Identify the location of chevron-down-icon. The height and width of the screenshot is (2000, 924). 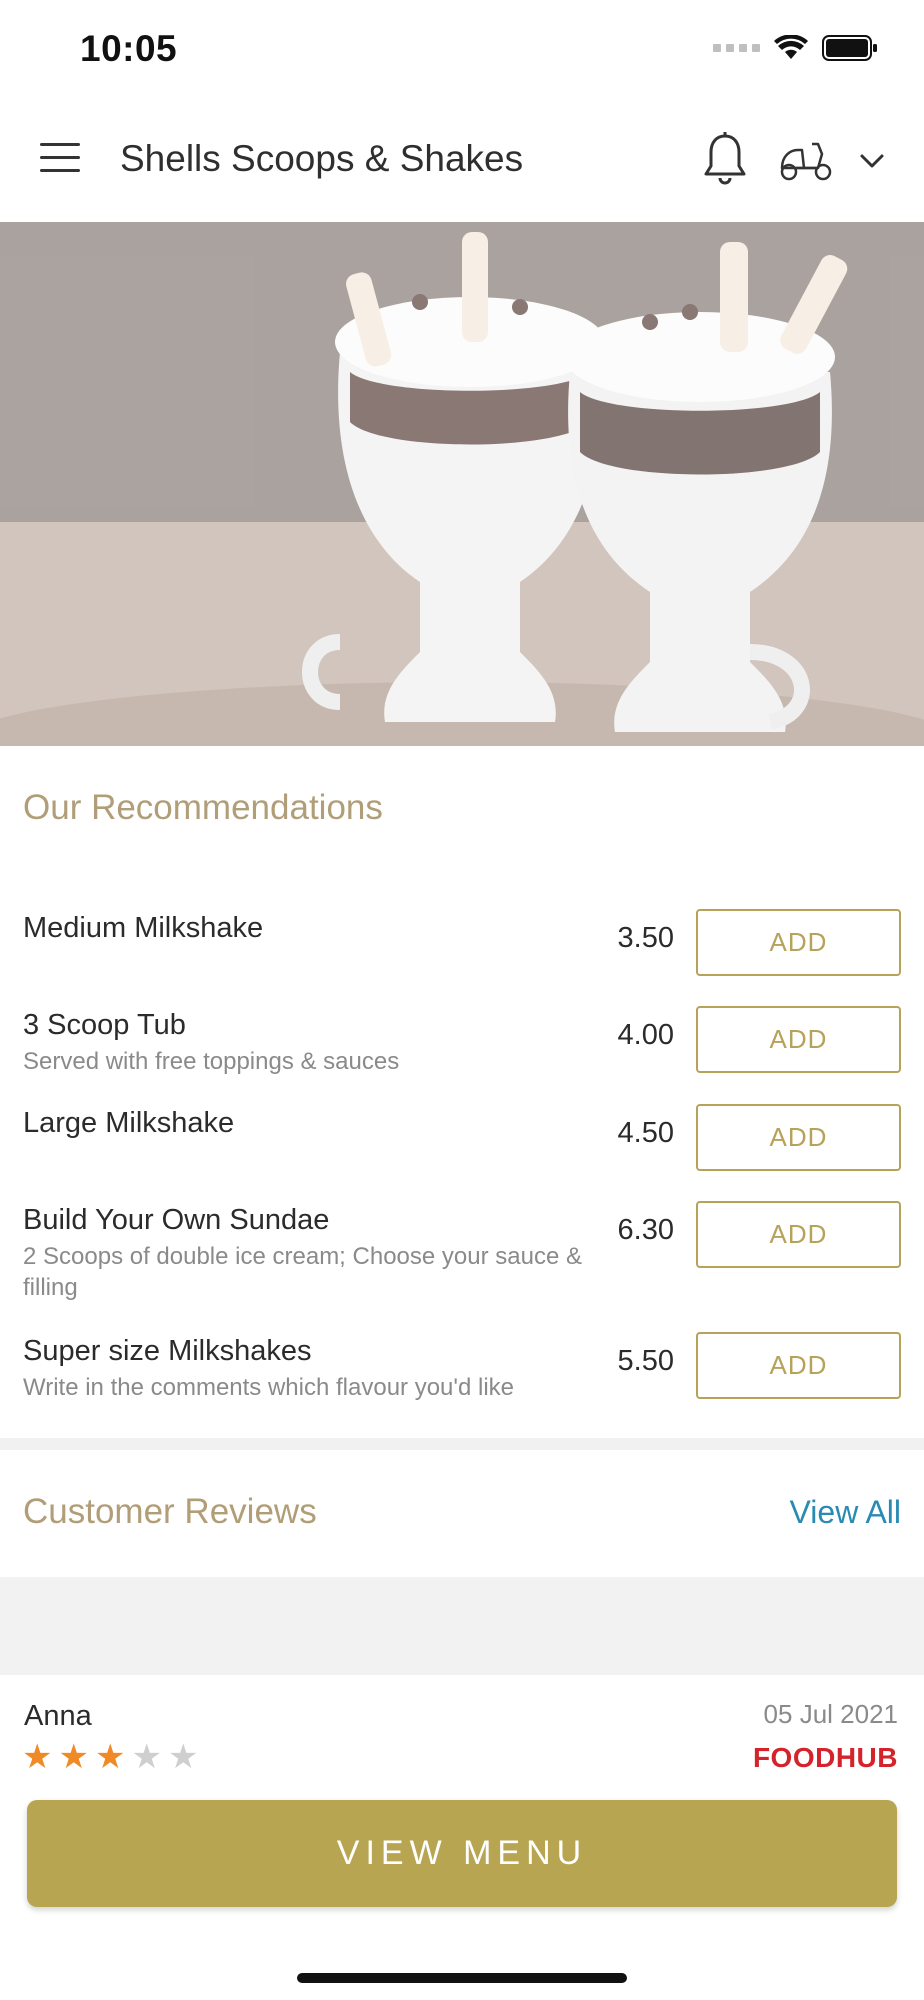
(872, 161).